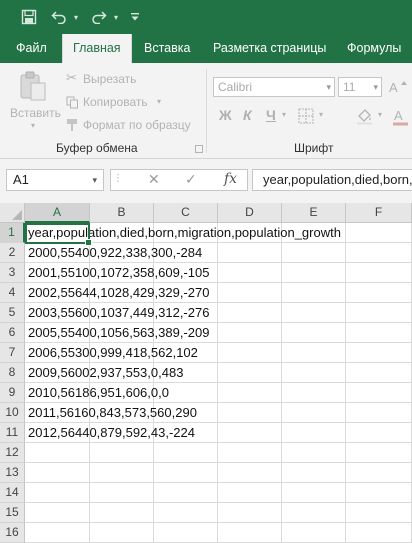 This screenshot has height=543, width=412. Describe the element at coordinates (12, 313) in the screenshot. I see `row-header-5: 5` at that location.